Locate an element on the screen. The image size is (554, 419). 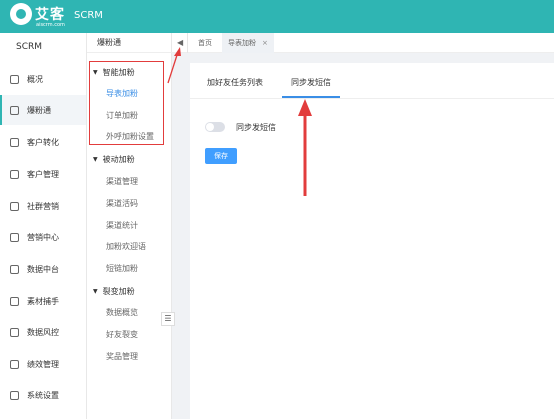
active-tab-indicator is located at coordinates (311, 97).